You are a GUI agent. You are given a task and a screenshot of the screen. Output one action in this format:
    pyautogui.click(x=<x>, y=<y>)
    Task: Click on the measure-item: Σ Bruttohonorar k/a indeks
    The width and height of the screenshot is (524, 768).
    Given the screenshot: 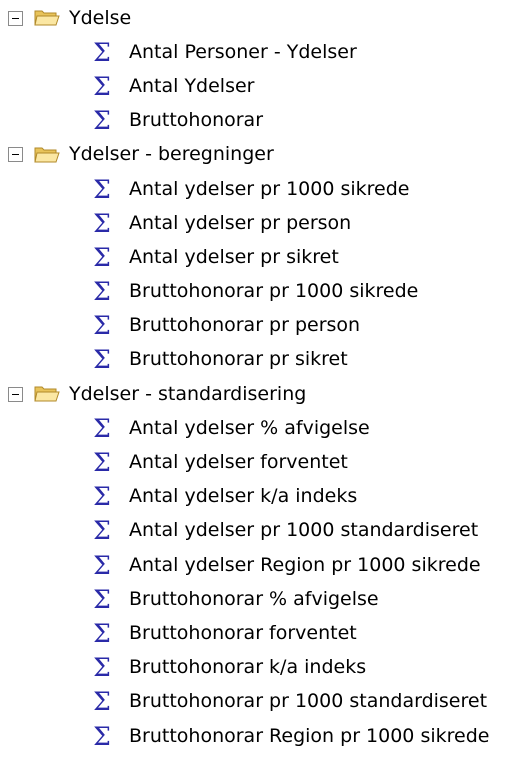 What is the action you would take?
    pyautogui.click(x=262, y=668)
    